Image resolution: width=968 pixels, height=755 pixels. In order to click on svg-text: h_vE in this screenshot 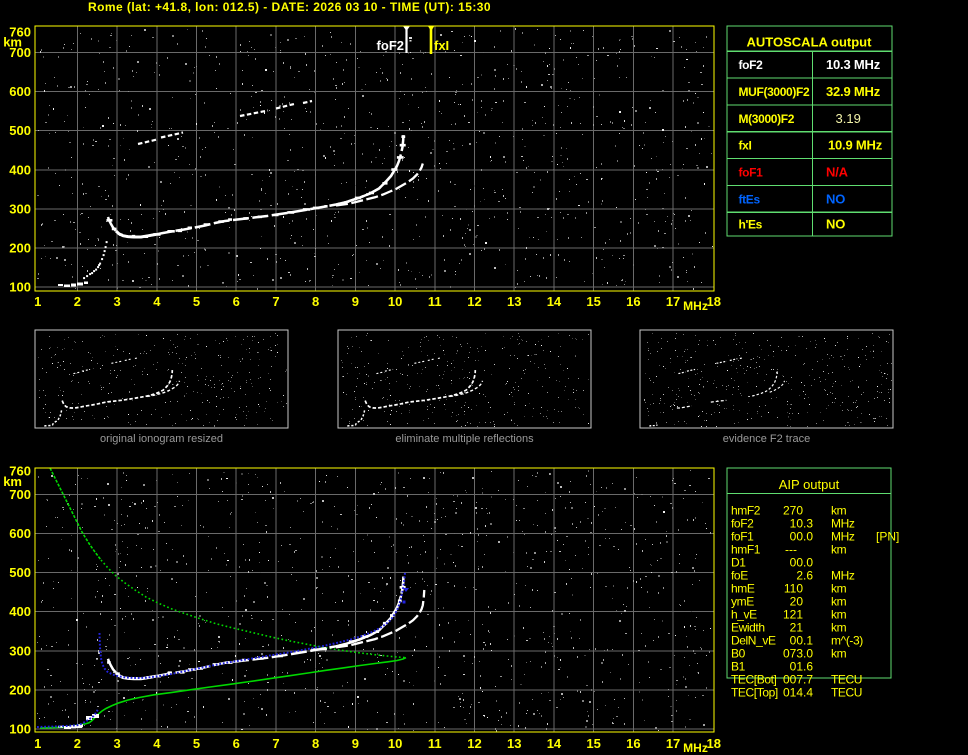, I will do `click(744, 614)`.